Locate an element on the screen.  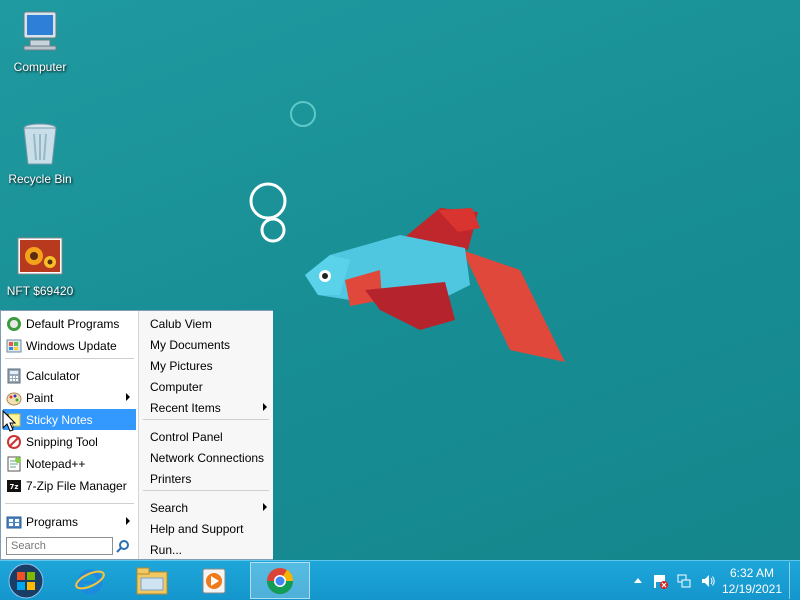
start-button is located at coordinates (26, 580).